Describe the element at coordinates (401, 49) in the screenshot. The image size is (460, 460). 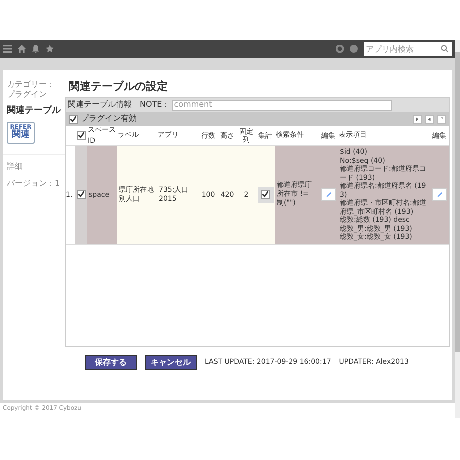
I see `search-field: アプリ内検索` at that location.